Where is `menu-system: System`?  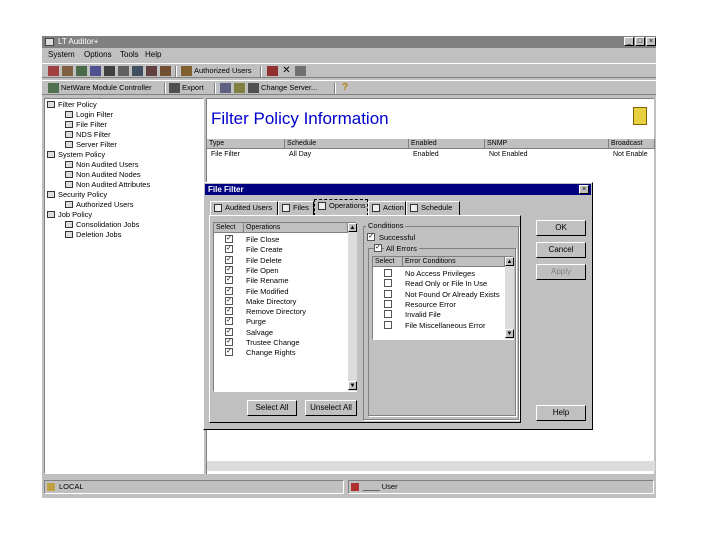 menu-system: System is located at coordinates (61, 54).